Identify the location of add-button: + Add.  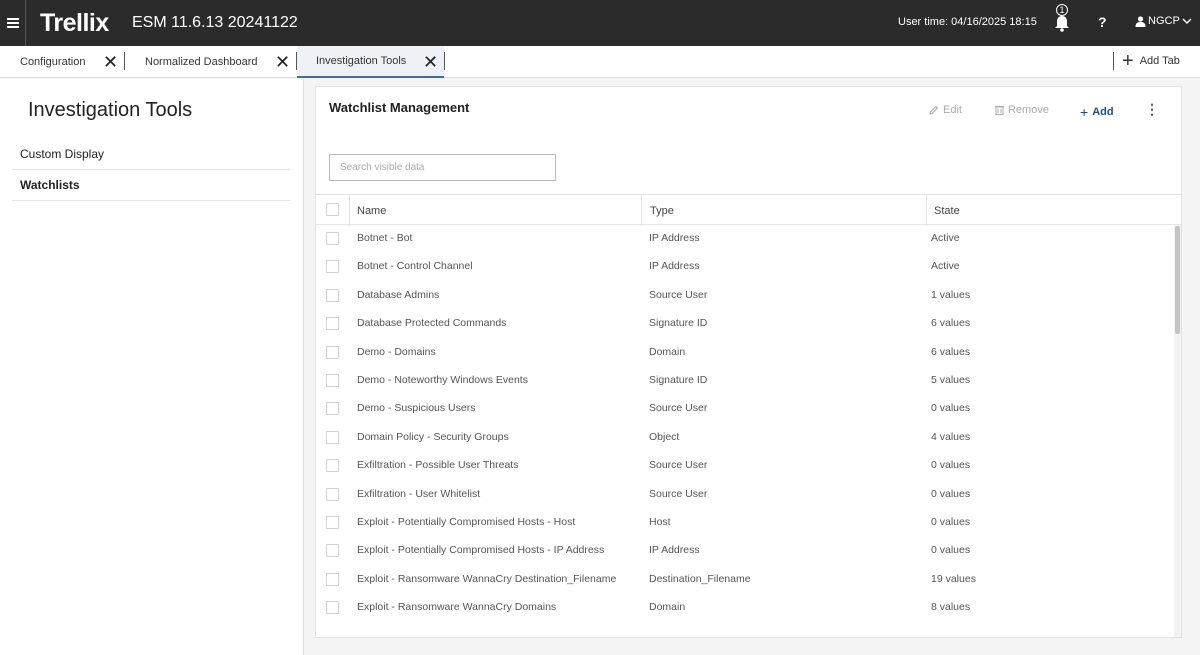
(1097, 112).